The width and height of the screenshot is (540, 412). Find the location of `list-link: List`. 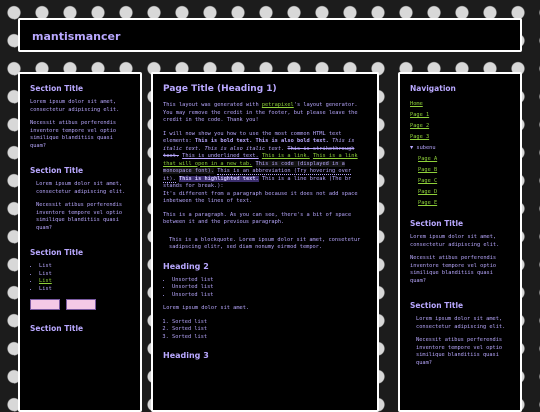

list-link: List is located at coordinates (45, 281).